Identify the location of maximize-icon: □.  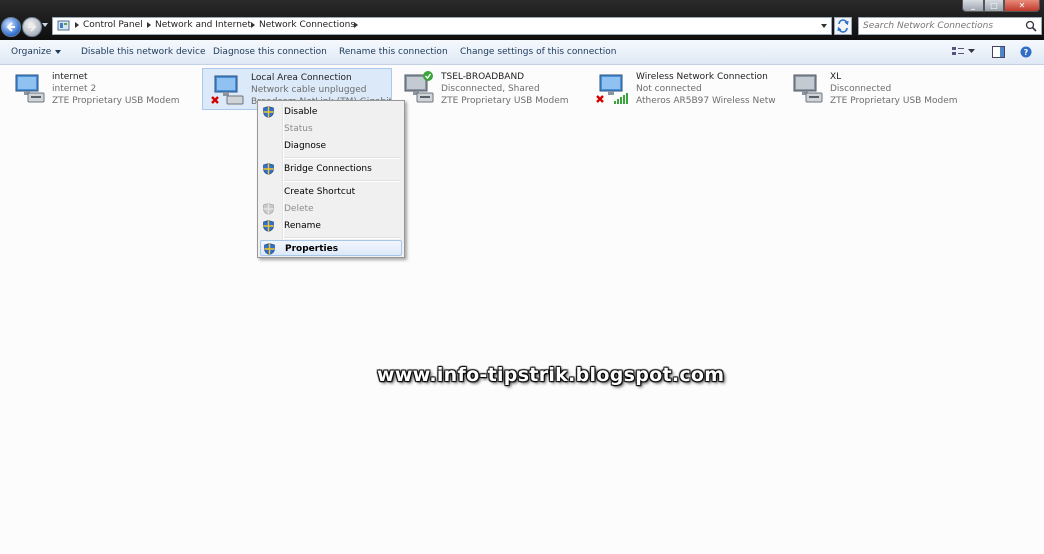
(994, 5).